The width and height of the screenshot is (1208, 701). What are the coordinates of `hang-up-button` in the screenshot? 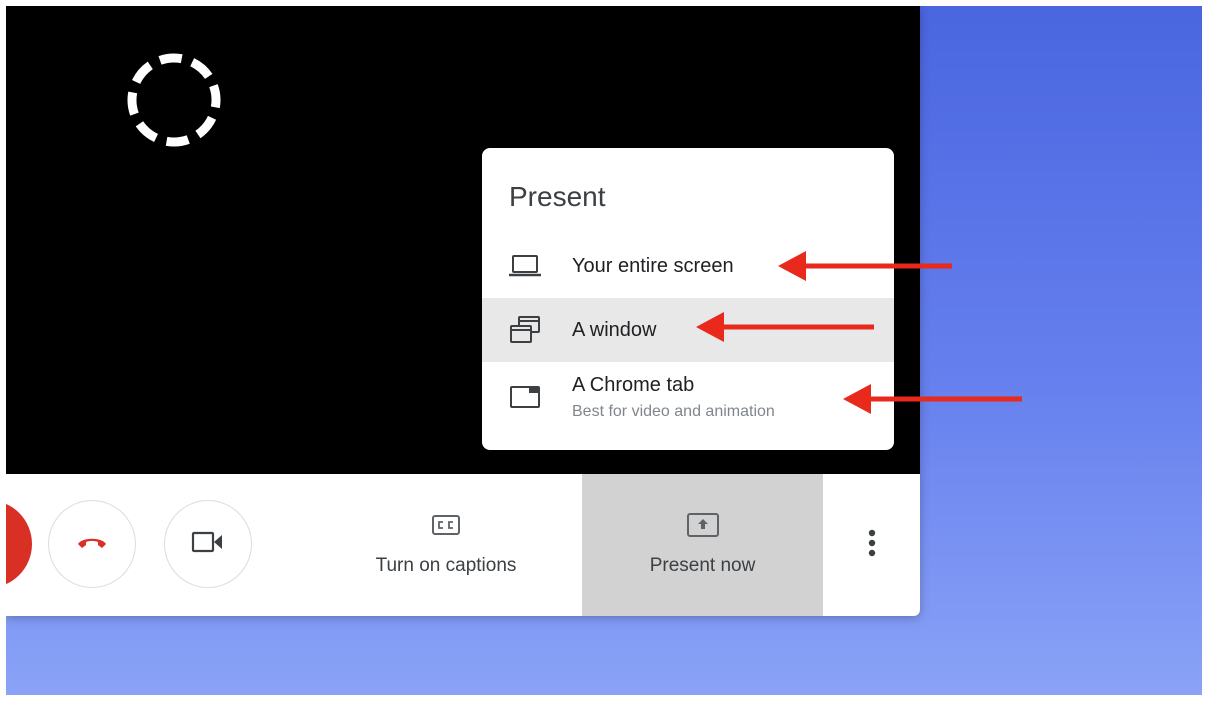 It's located at (92, 544).